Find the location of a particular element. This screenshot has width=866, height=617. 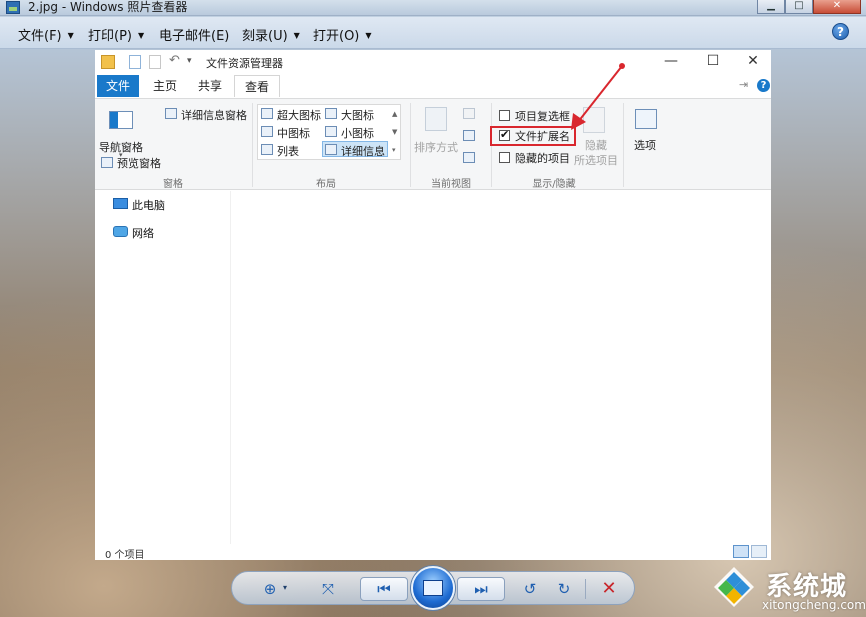

tab-home: 主页 is located at coordinates (165, 86).